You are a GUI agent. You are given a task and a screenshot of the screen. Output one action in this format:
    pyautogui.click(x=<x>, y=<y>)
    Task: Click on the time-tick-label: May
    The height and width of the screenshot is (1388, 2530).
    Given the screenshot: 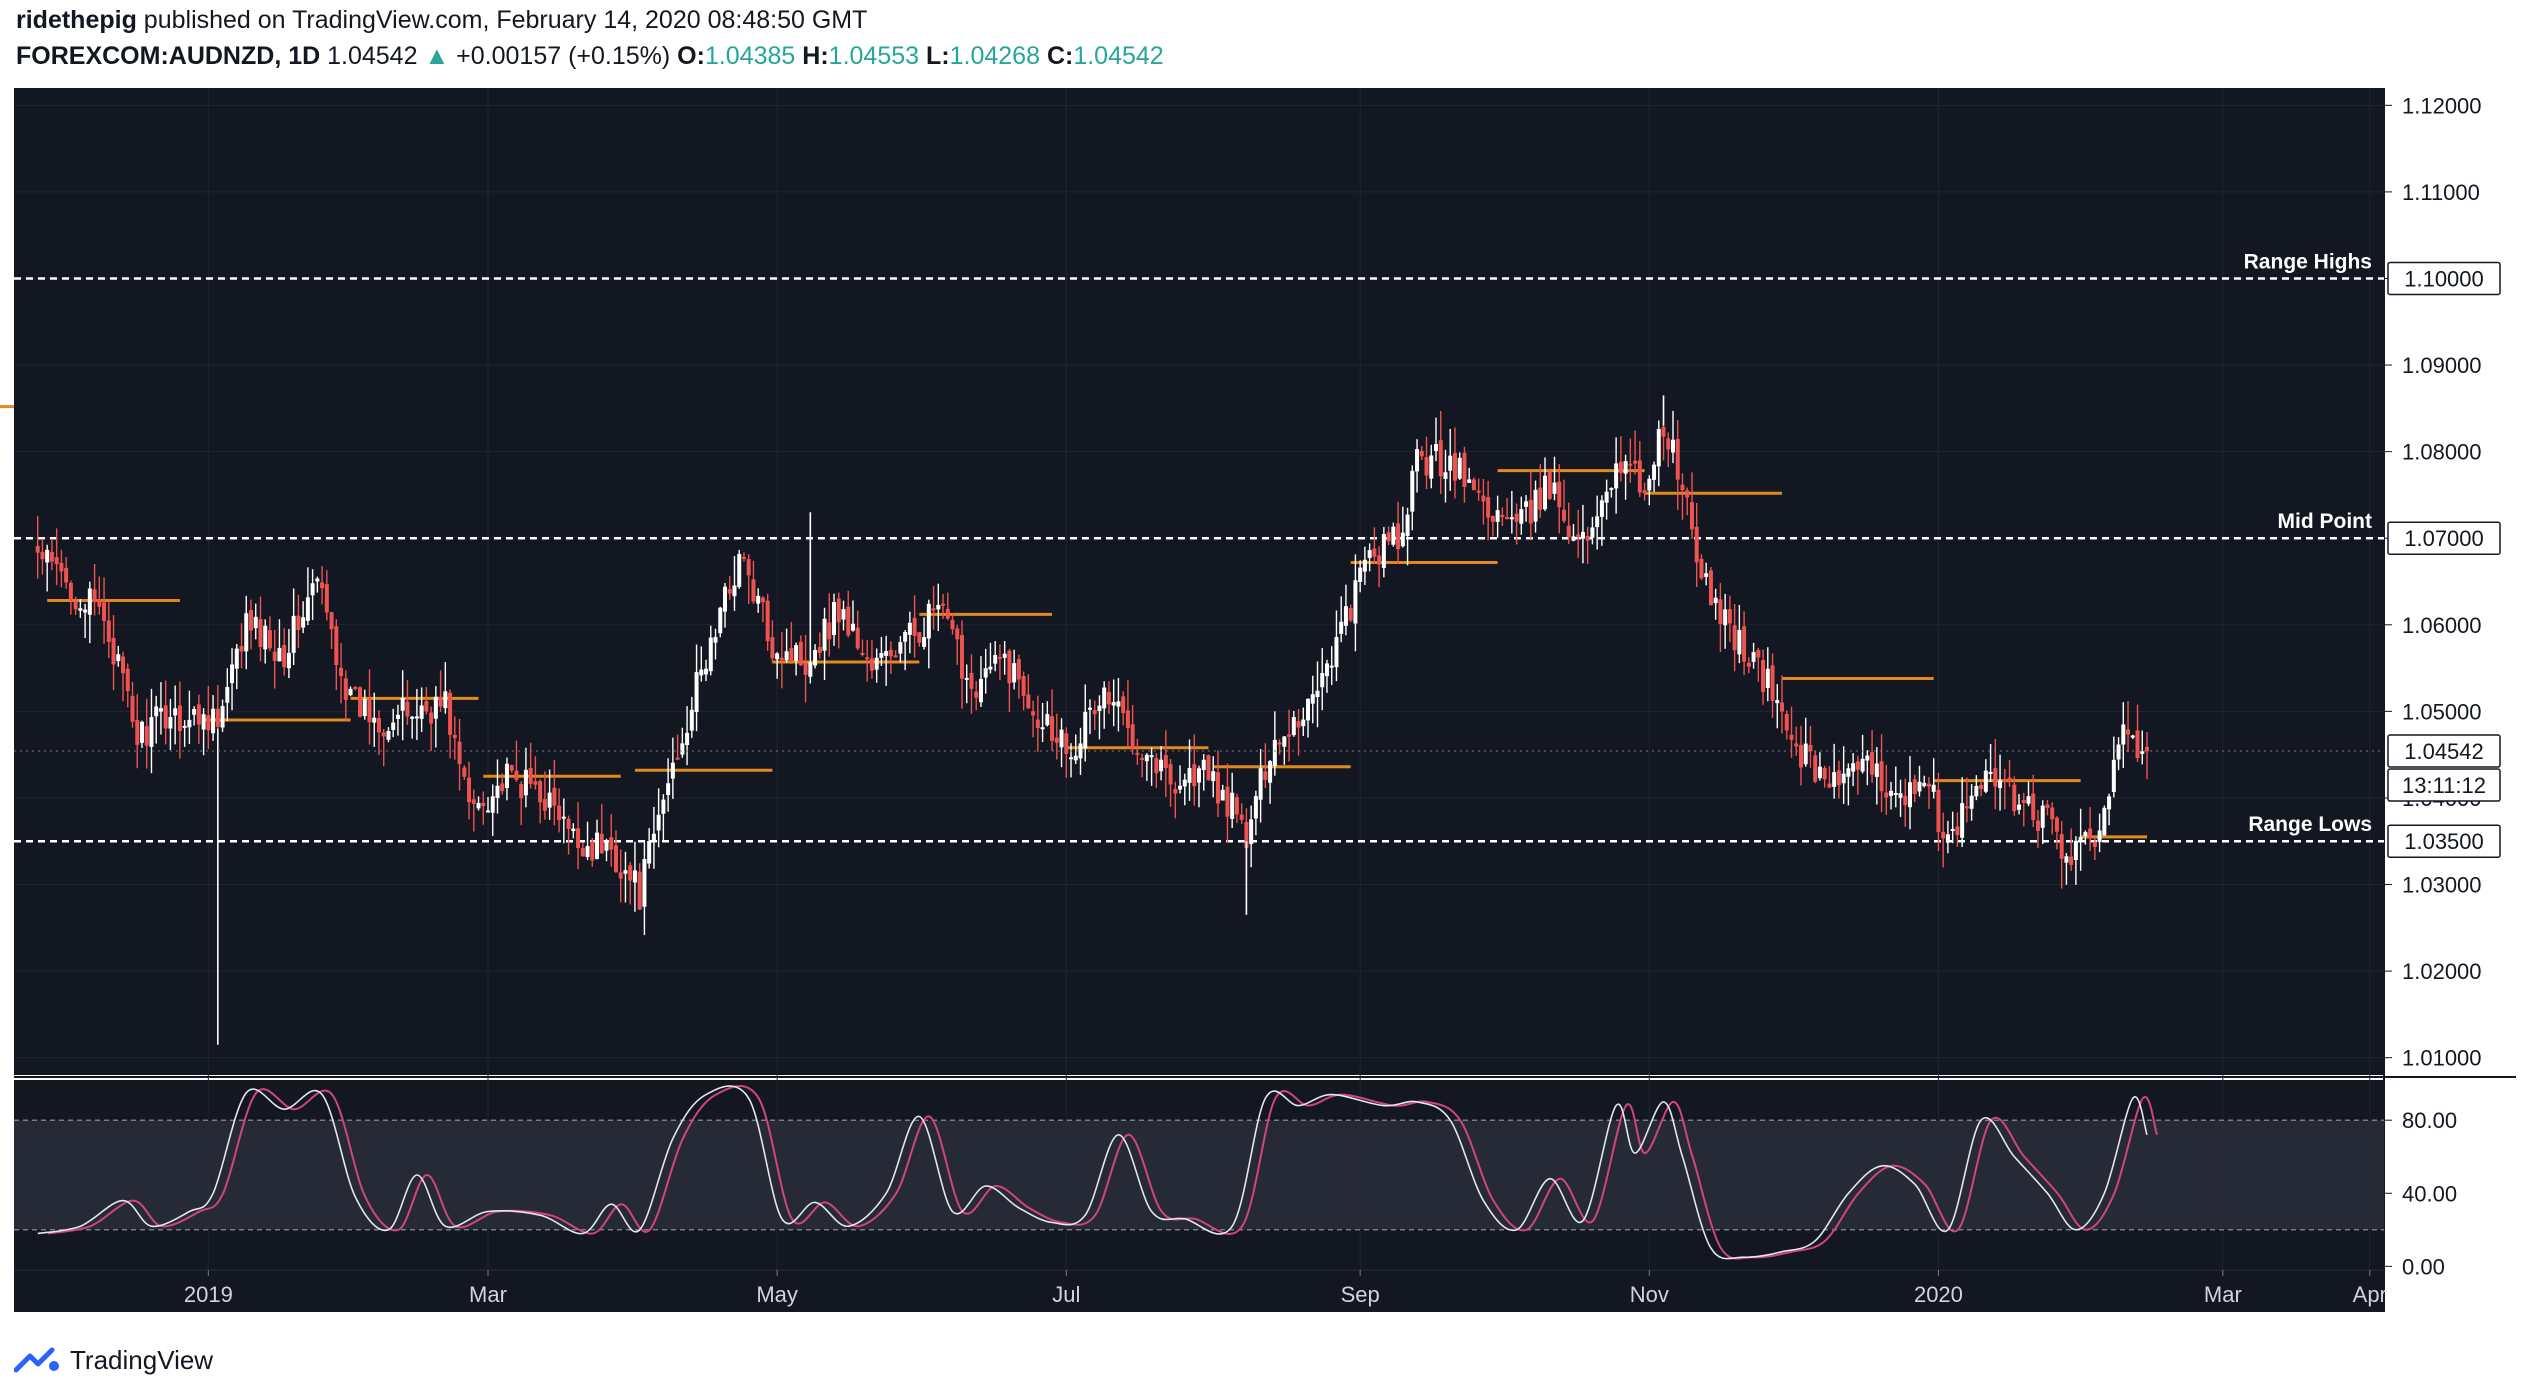 What is the action you would take?
    pyautogui.click(x=777, y=1294)
    